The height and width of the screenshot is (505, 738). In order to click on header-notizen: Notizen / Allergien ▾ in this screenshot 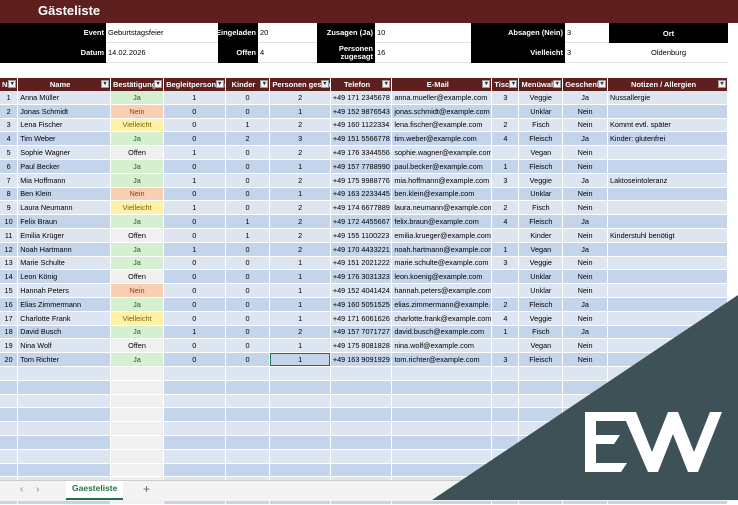, I will do `click(667, 84)`.